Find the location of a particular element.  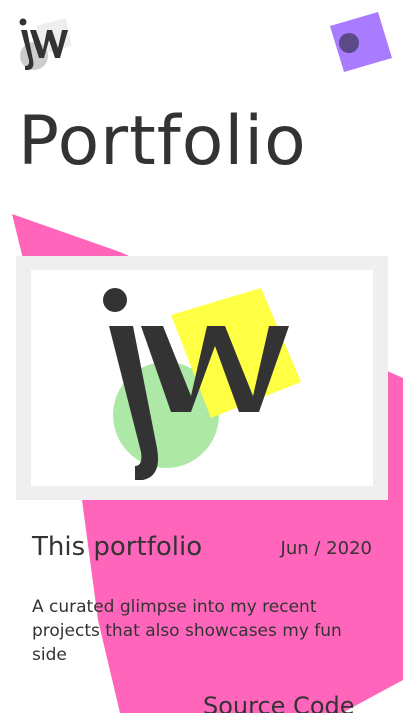

menu-toggle-button is located at coordinates (361, 43).